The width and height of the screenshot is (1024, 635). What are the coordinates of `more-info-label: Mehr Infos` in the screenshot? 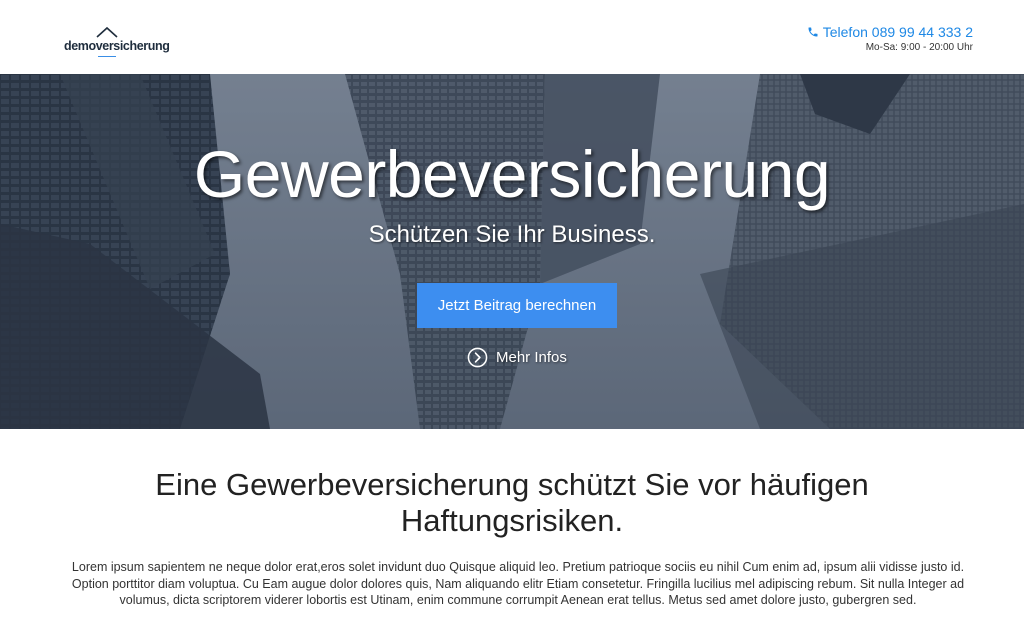 It's located at (531, 357).